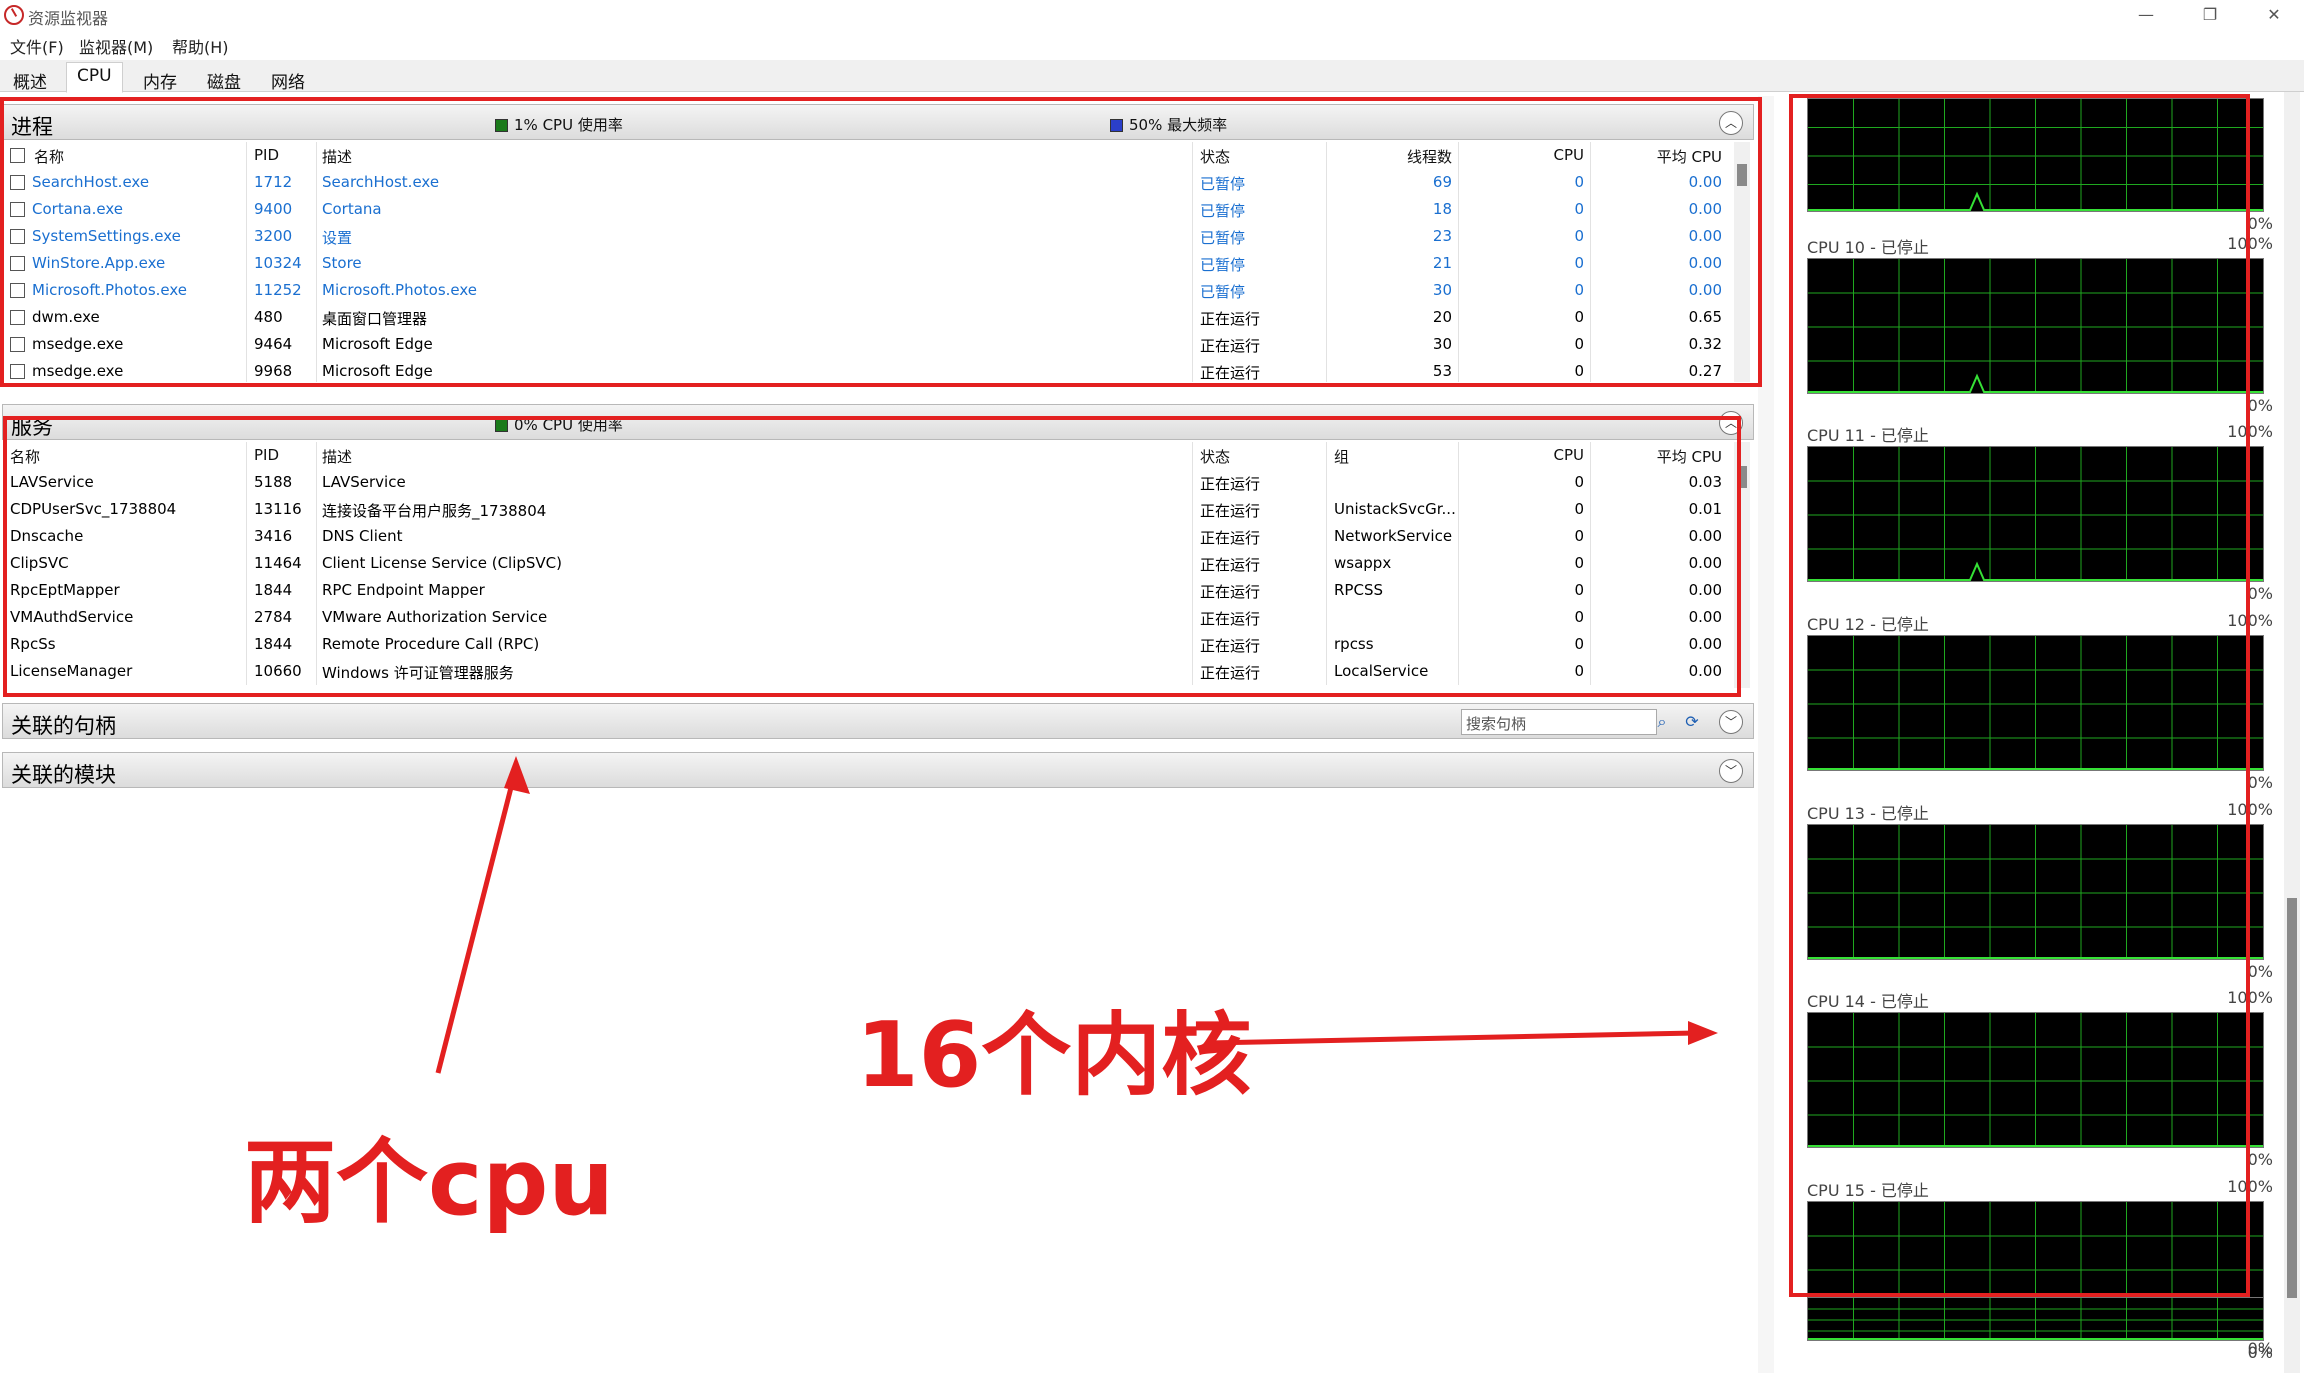 Image resolution: width=2304 pixels, height=1373 pixels. Describe the element at coordinates (477, 920) in the screenshot. I see `arrow-to-processes` at that location.